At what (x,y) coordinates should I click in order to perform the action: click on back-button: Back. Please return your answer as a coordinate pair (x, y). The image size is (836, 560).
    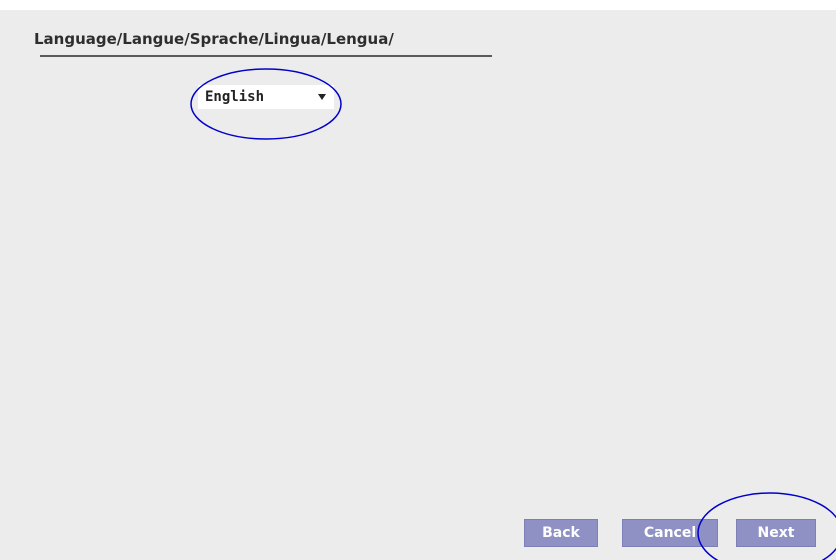
    Looking at the image, I should click on (561, 533).